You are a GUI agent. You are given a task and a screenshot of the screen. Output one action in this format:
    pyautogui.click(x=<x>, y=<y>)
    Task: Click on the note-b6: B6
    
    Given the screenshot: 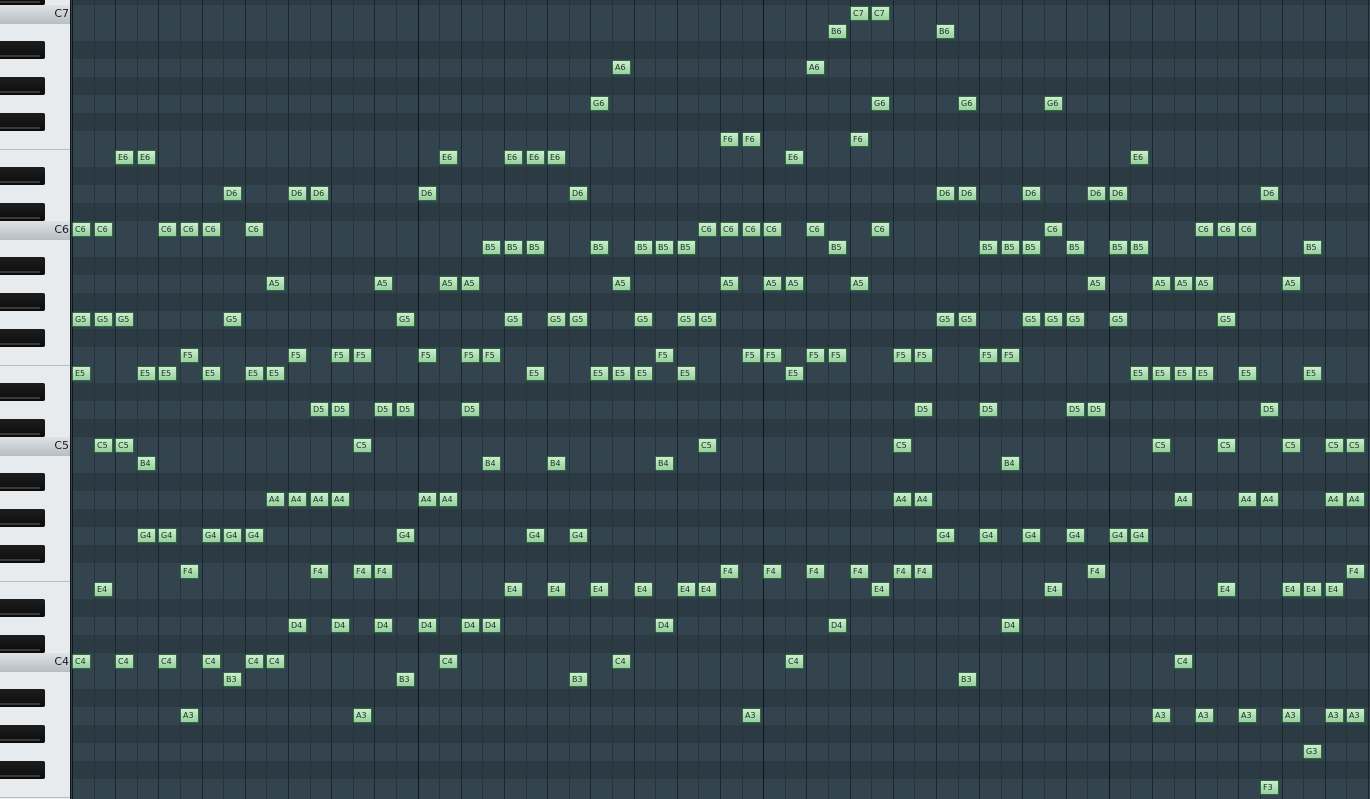 What is the action you would take?
    pyautogui.click(x=837, y=31)
    